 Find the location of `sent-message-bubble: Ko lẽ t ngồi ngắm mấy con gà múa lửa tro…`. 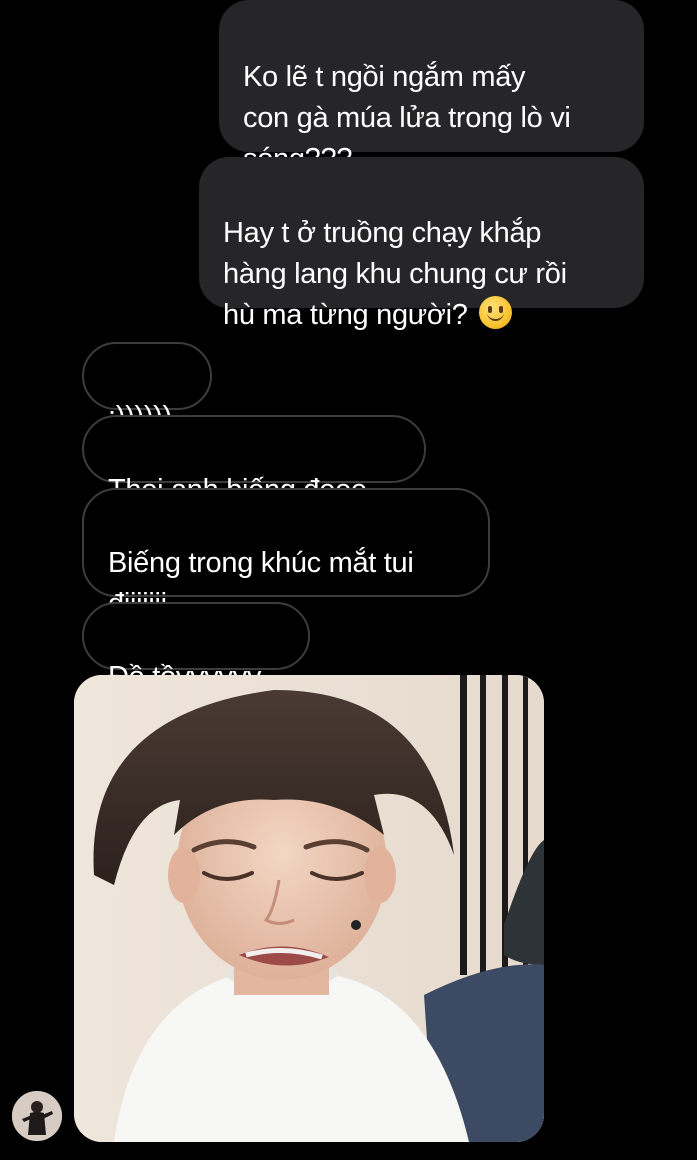

sent-message-bubble: Ko lẽ t ngồi ngắm mấy con gà múa lửa tro… is located at coordinates (431, 87).